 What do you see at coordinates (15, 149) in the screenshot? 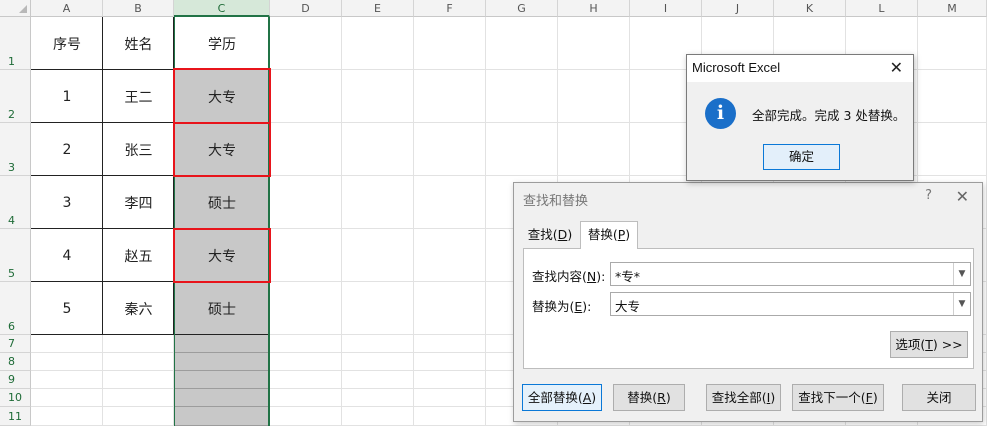
I see `row-header-3: 3` at bounding box center [15, 149].